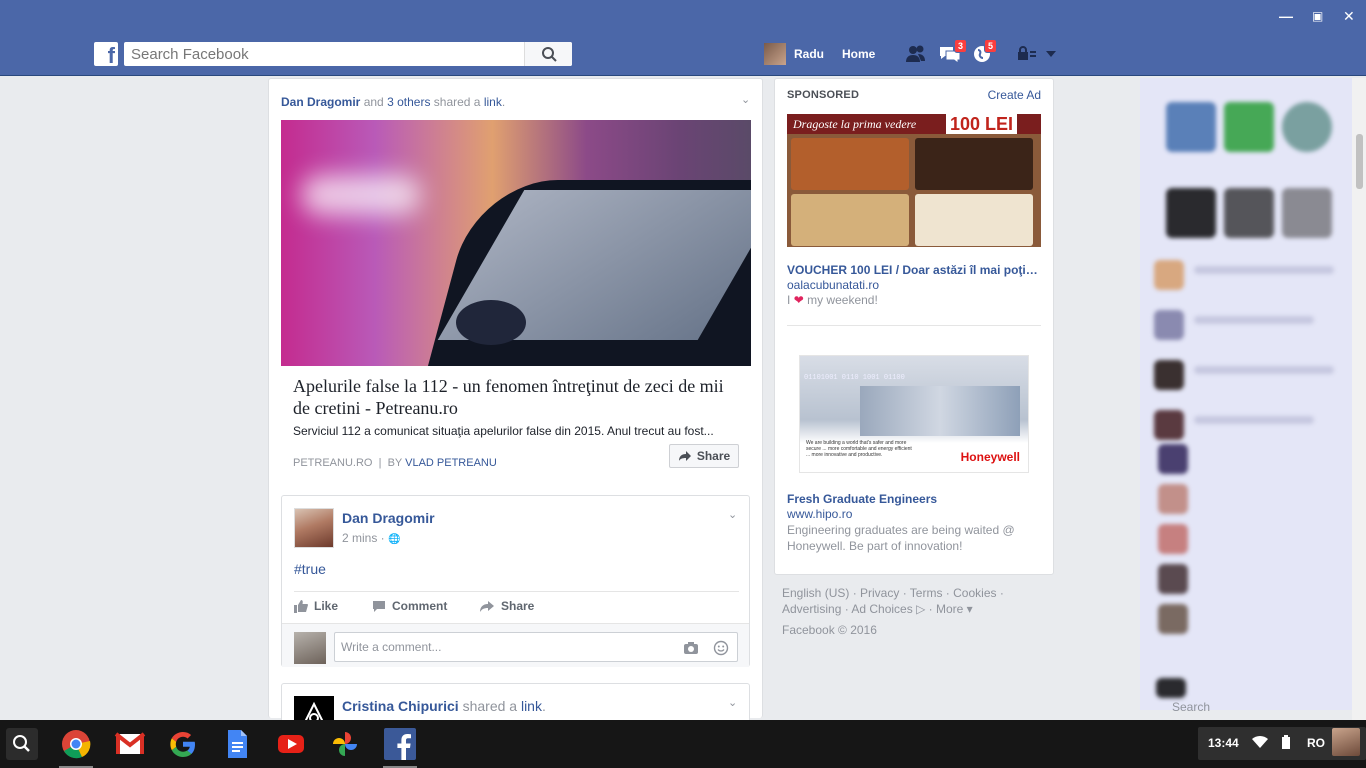 Image resolution: width=1366 pixels, height=768 pixels. I want to click on profile-link: Radu, so click(794, 54).